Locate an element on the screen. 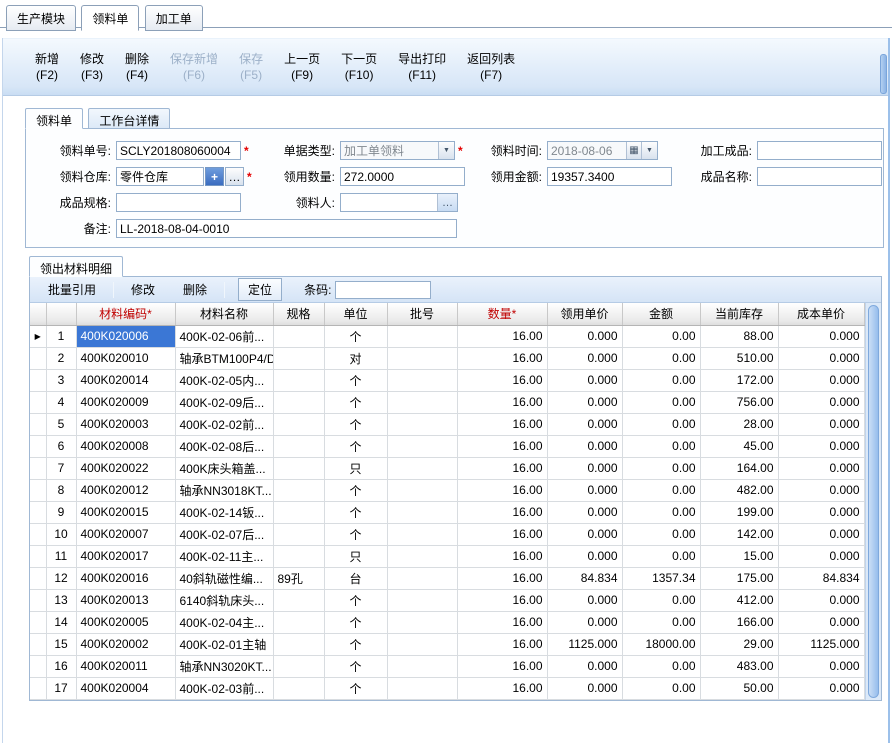  row-number: 5 is located at coordinates (61, 424).